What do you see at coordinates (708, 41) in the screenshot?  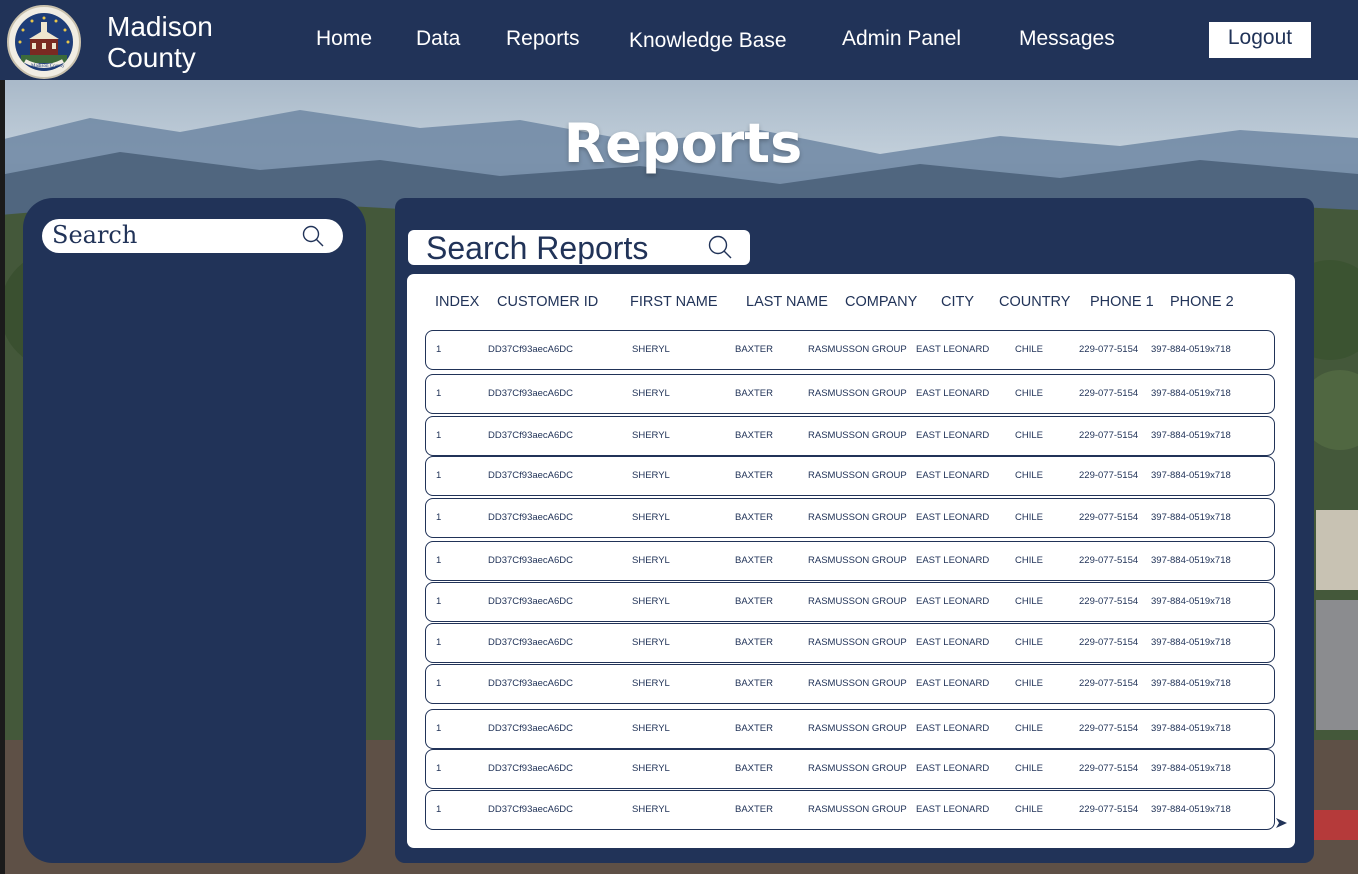 I see `nav-knowledge-base: Knowledge Base` at bounding box center [708, 41].